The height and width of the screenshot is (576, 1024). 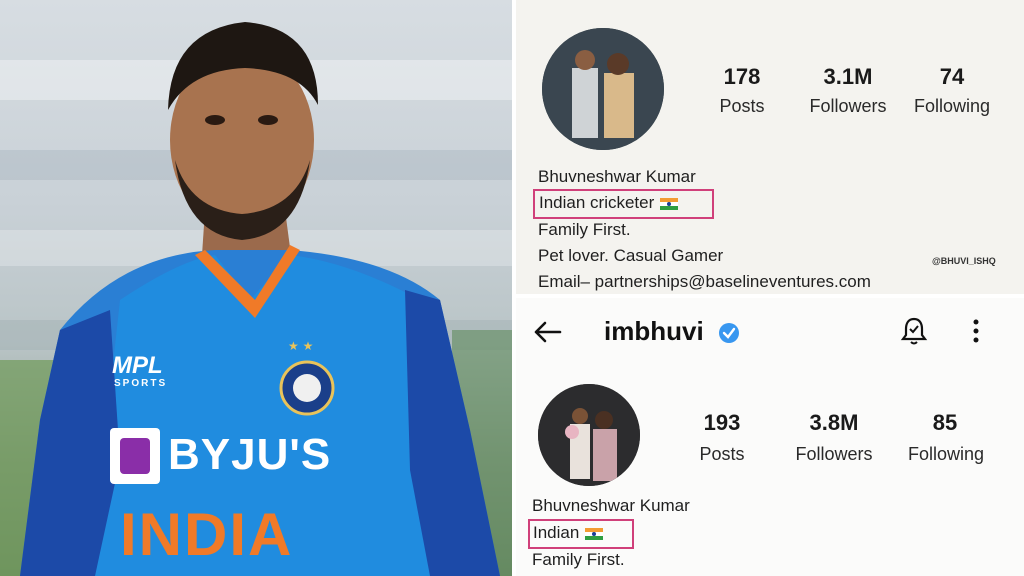 I want to click on old-following-count: 74, so click(x=952, y=77).